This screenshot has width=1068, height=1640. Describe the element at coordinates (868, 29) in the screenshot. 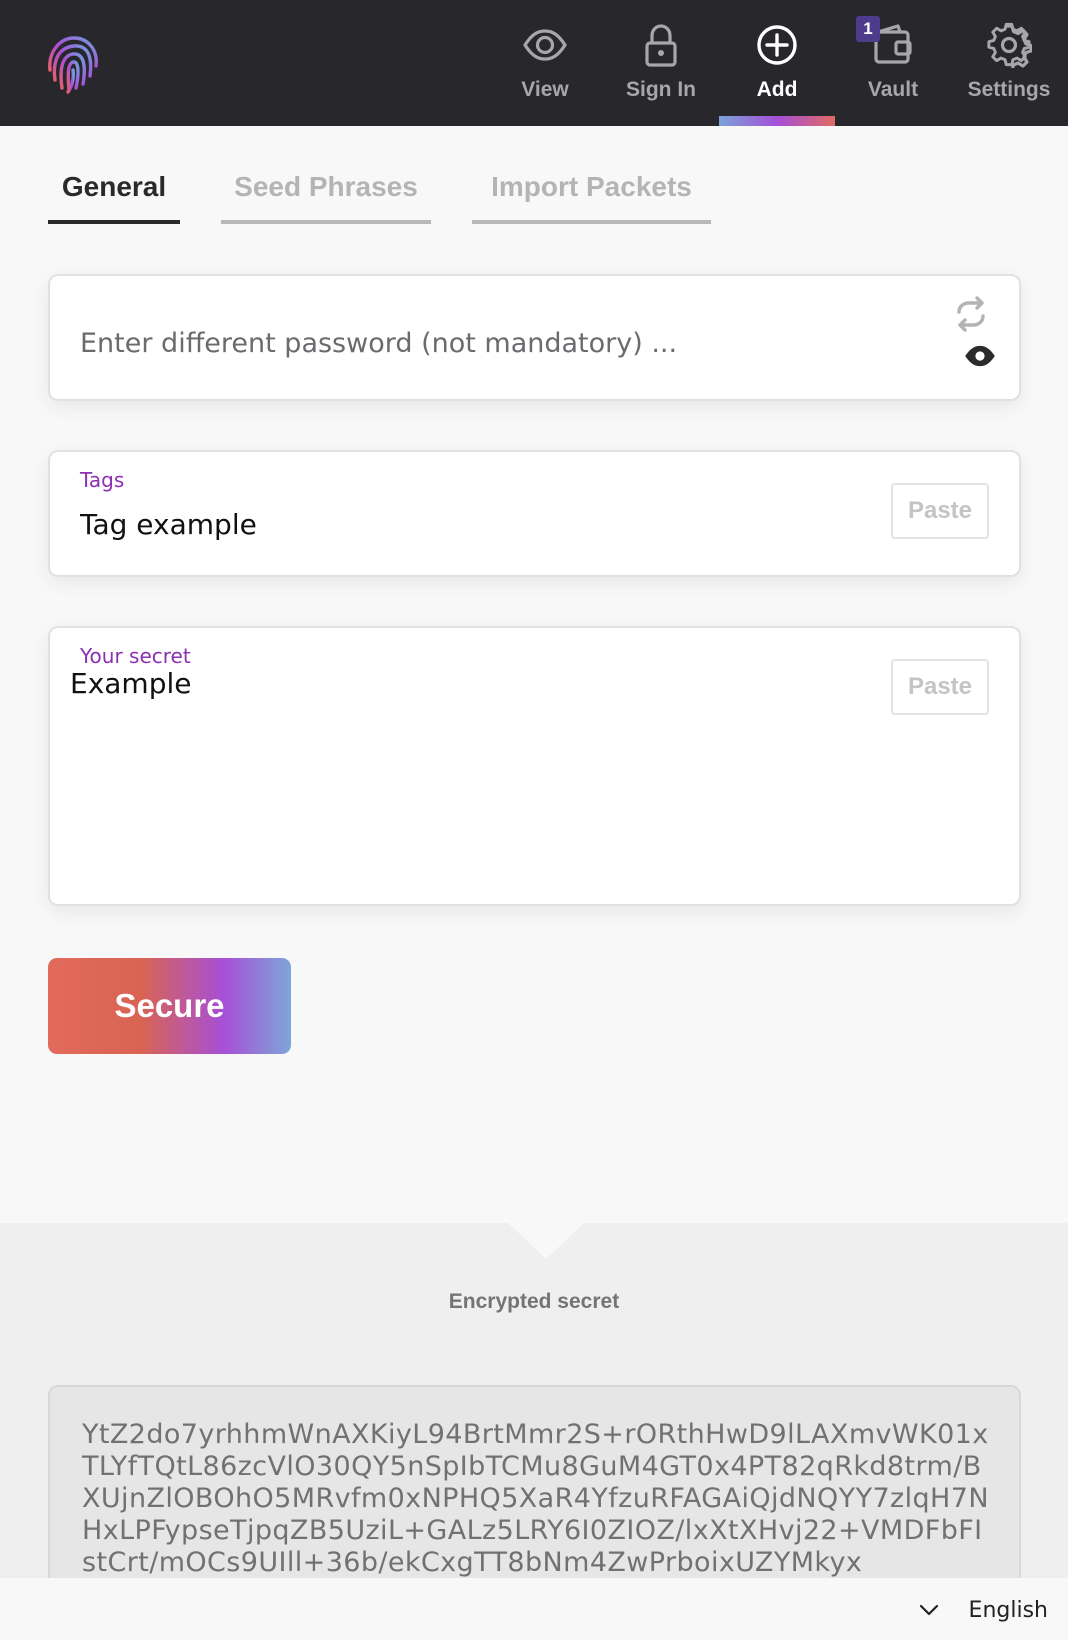

I see `vault-count-badge: 1` at that location.